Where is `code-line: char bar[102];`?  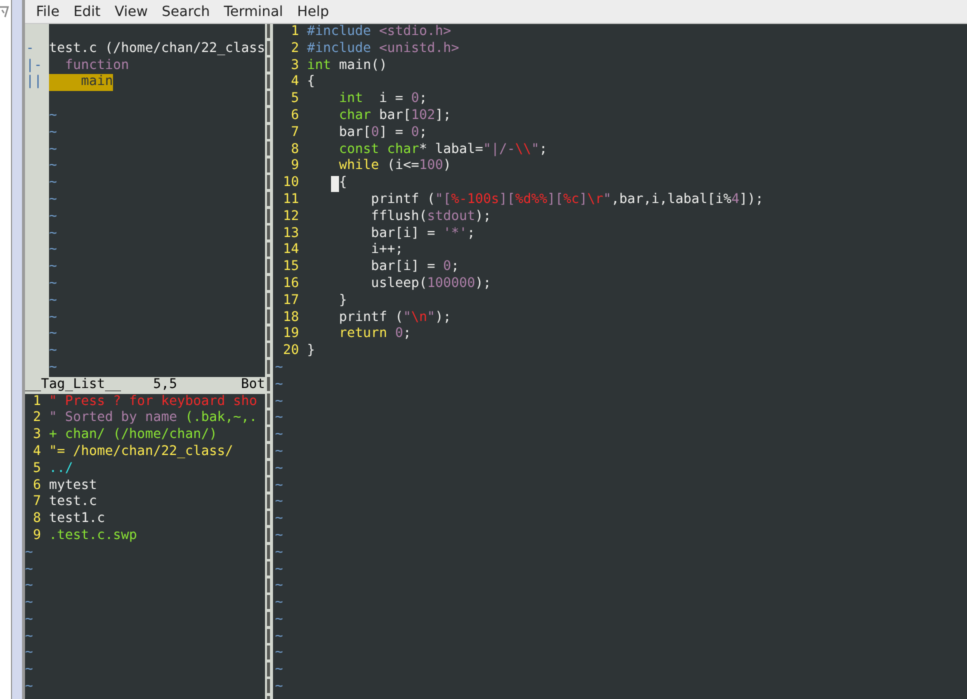
code-line: char bar[102]; is located at coordinates (395, 116).